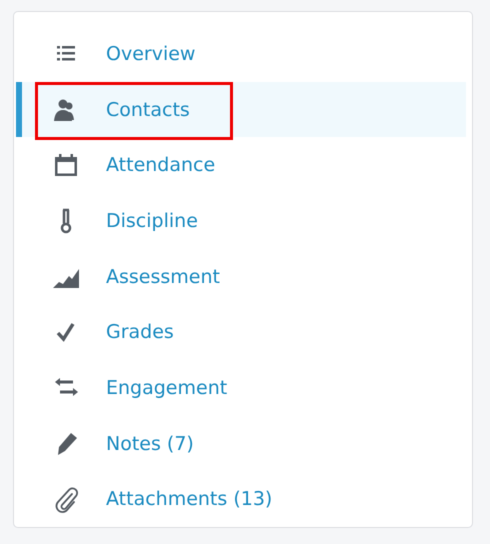 The height and width of the screenshot is (544, 490). I want to click on nav-item: Notes (7), so click(241, 444).